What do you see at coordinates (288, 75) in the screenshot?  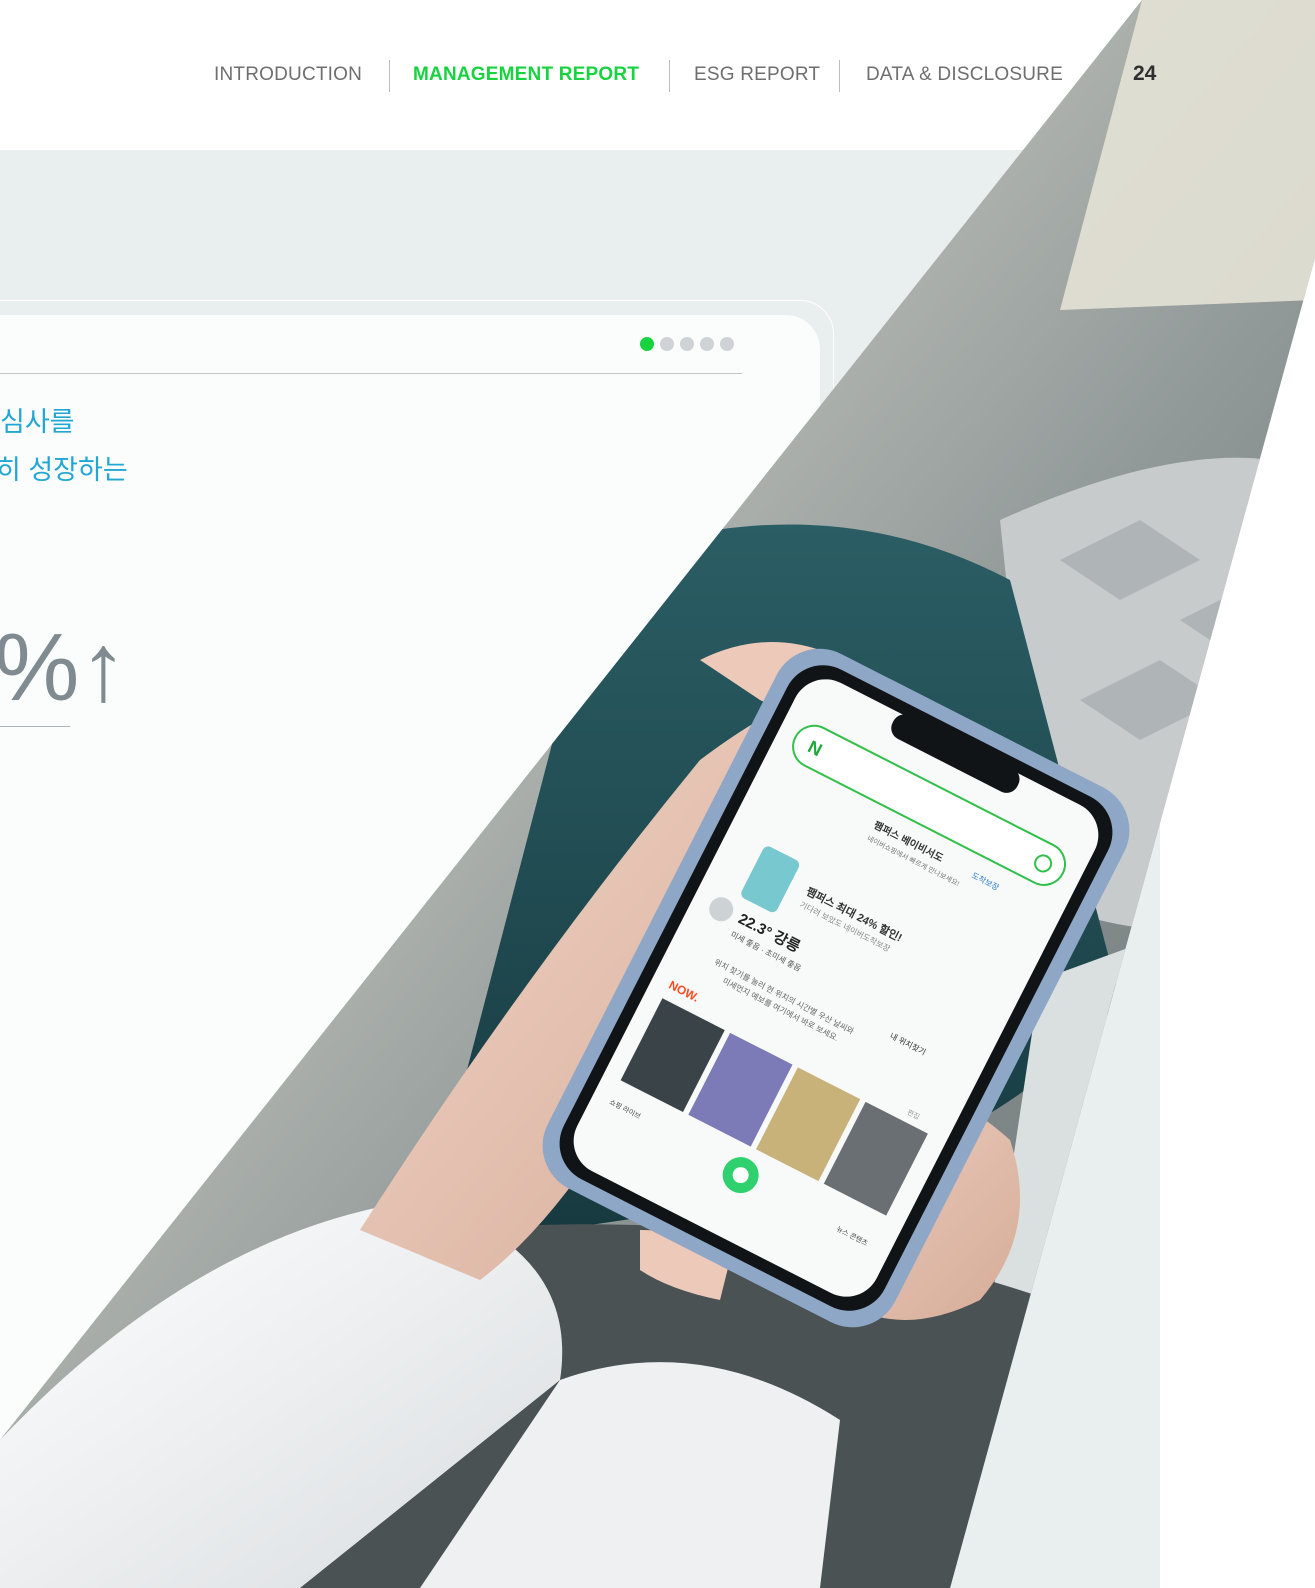 I see `nav-introduction: INTRODUCTION` at bounding box center [288, 75].